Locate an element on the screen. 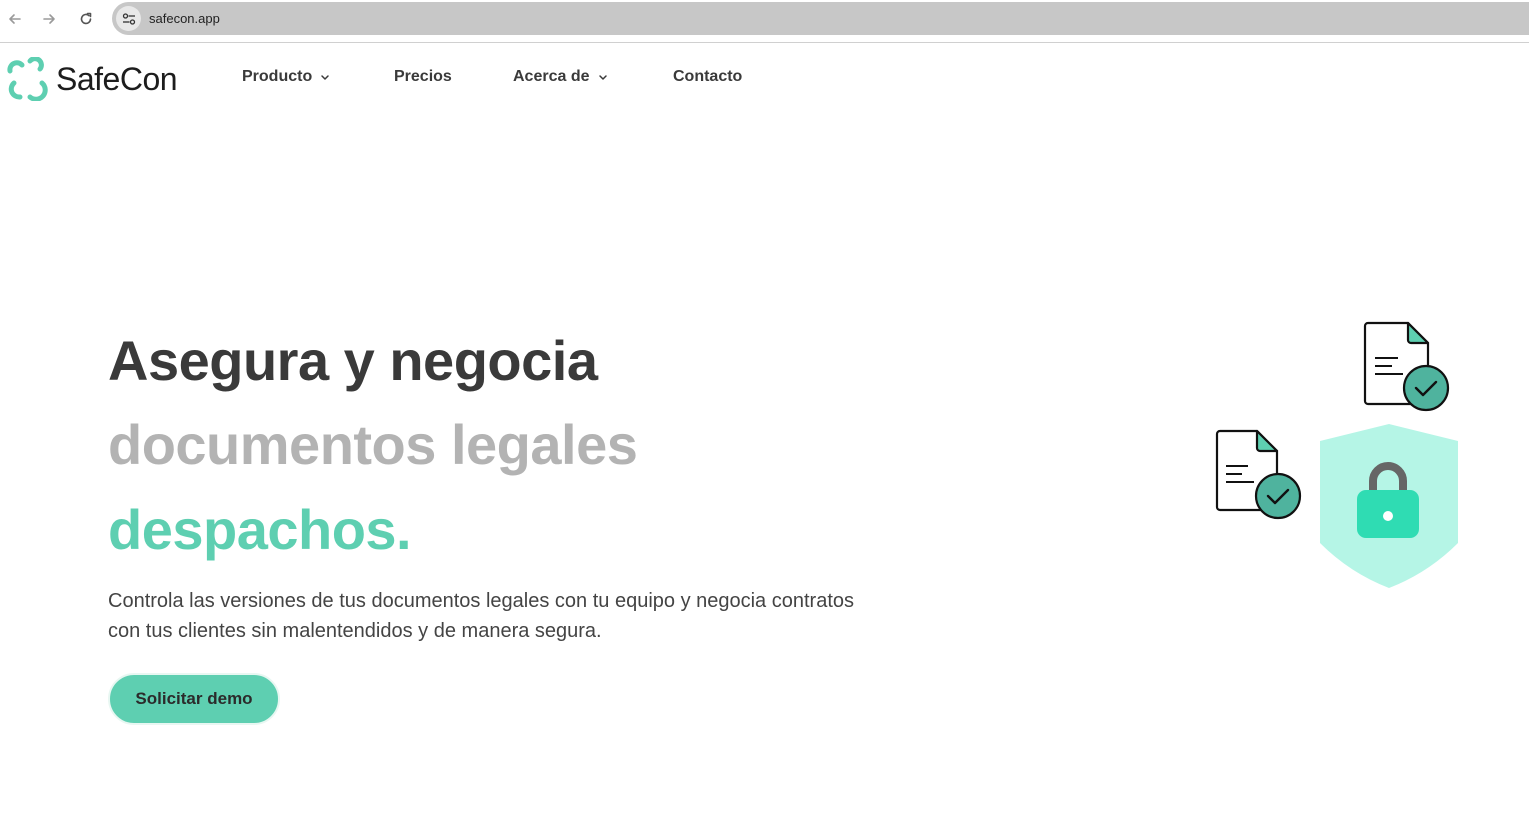  back-button is located at coordinates (15, 19).